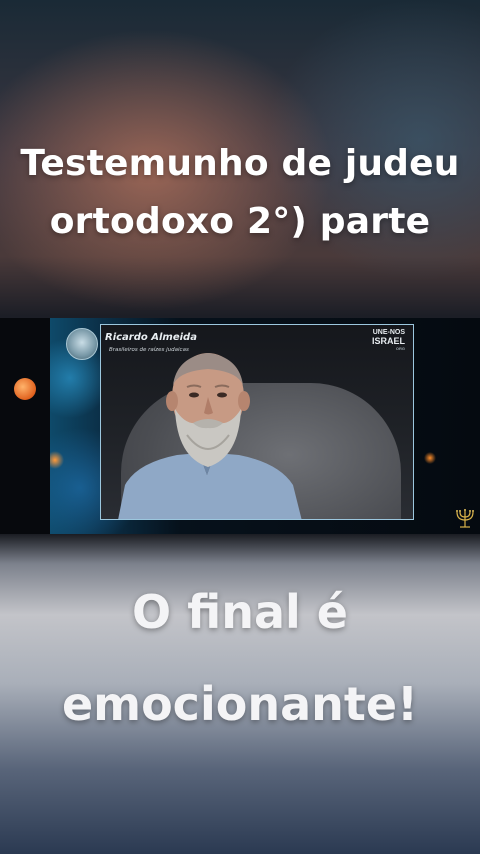 Image resolution: width=480 pixels, height=854 pixels. I want to click on bottom-caption-line2: emocionante!, so click(240, 704).